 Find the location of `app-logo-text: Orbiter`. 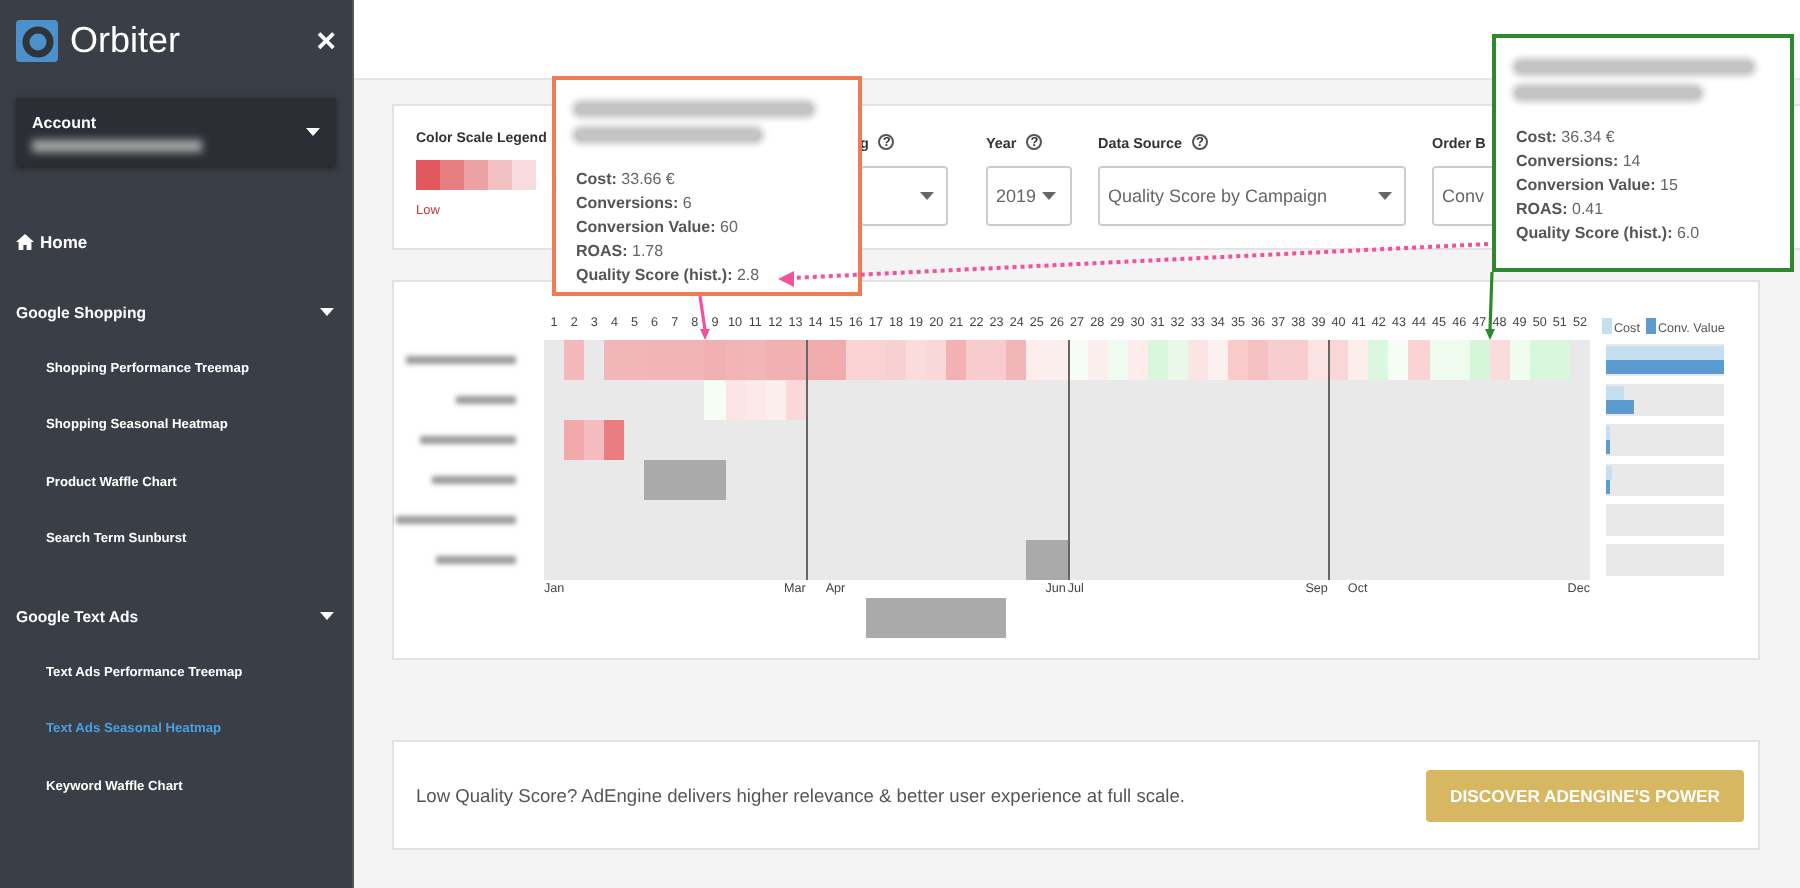

app-logo-text: Orbiter is located at coordinates (126, 40).